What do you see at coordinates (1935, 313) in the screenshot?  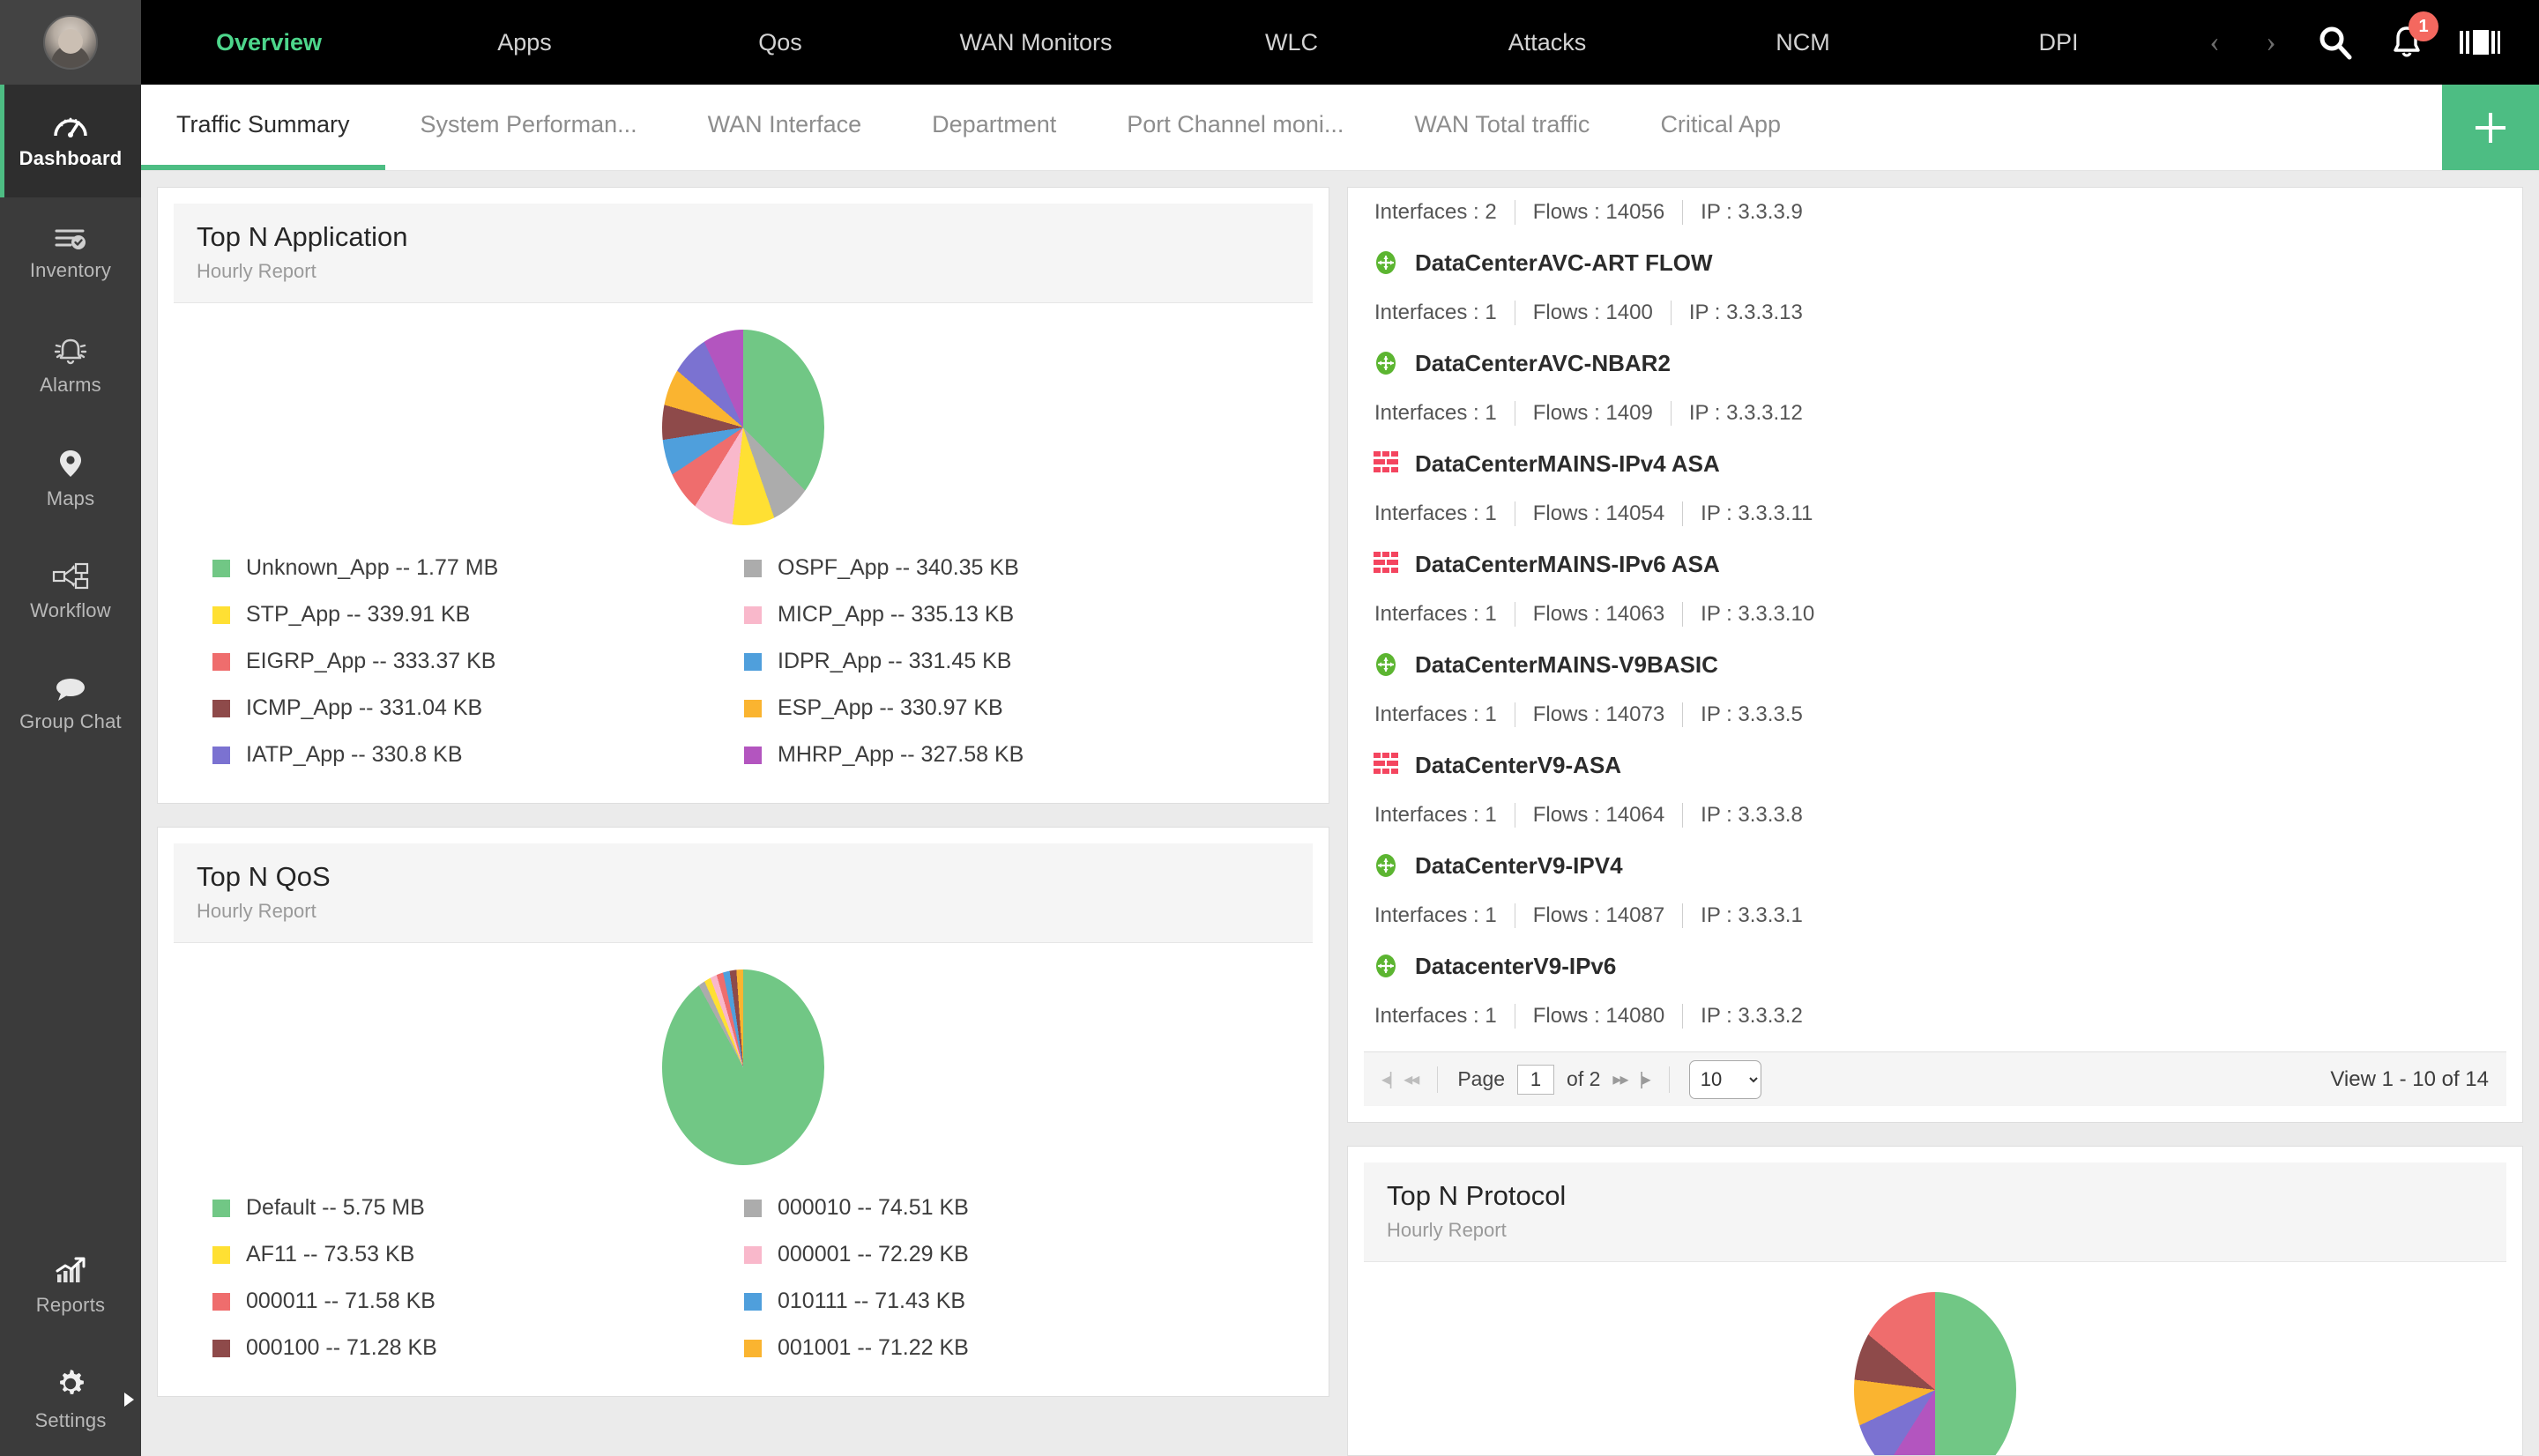 I see `device-meta: Interfaces : 1 Flows : 1400 IP : 3.3.3.13` at bounding box center [1935, 313].